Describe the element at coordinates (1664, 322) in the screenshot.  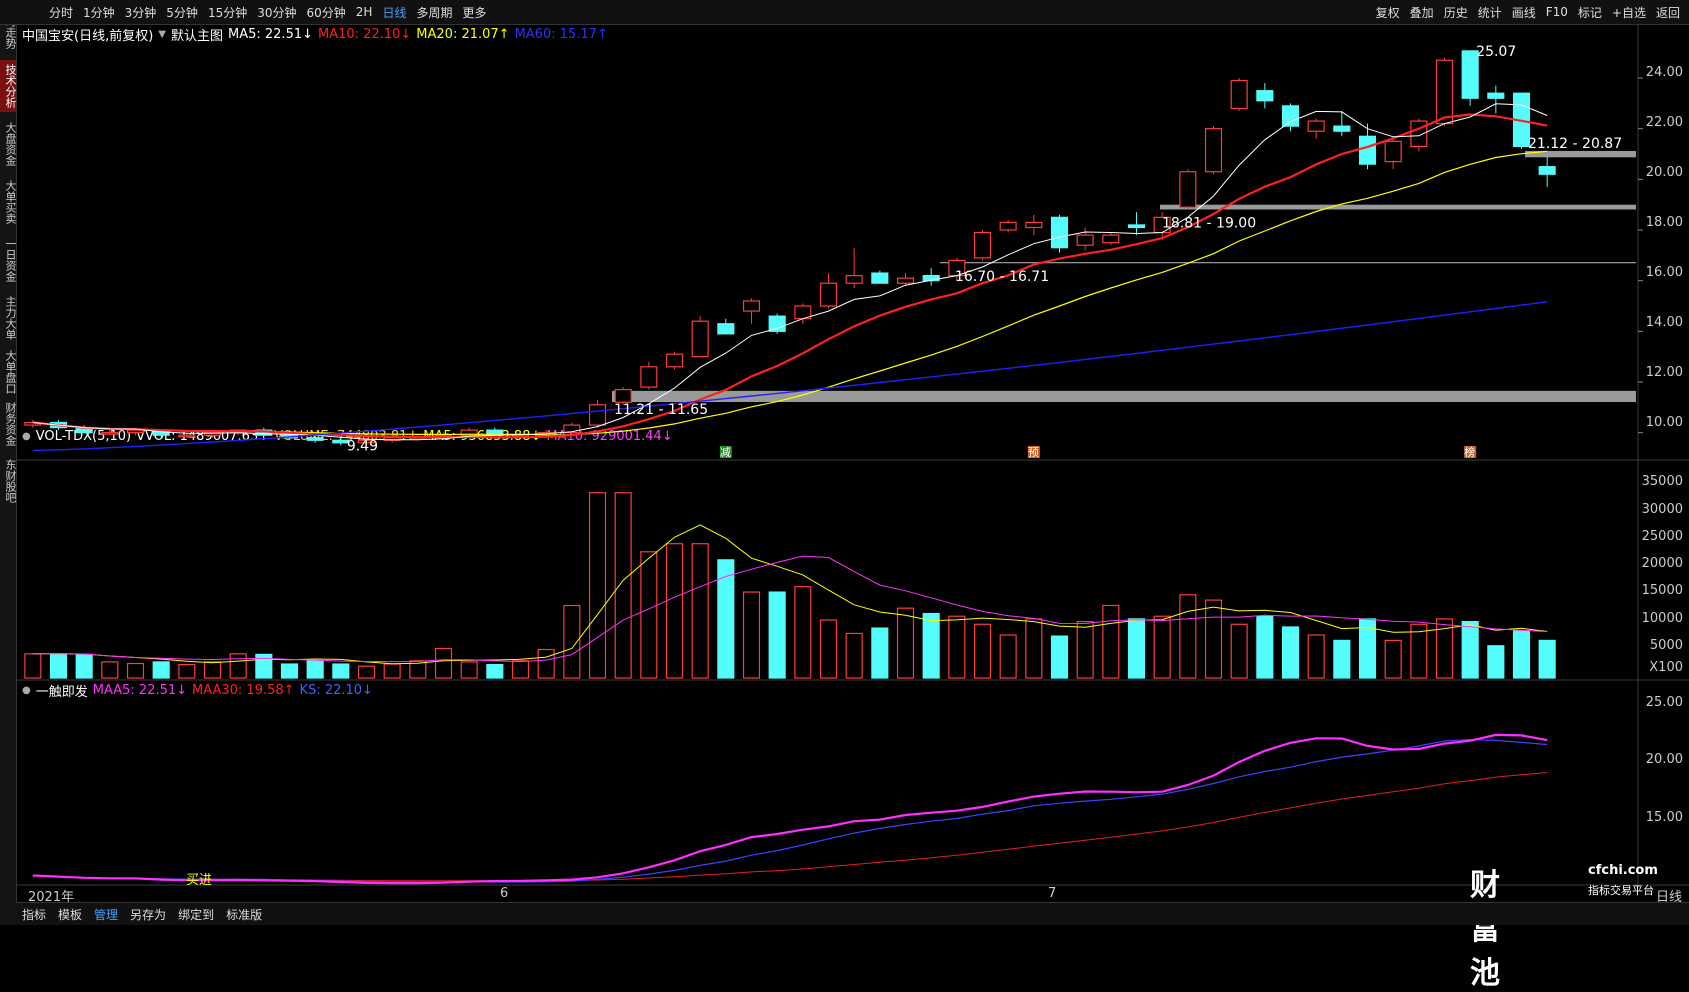
I see `axis-label: 14.00` at that location.